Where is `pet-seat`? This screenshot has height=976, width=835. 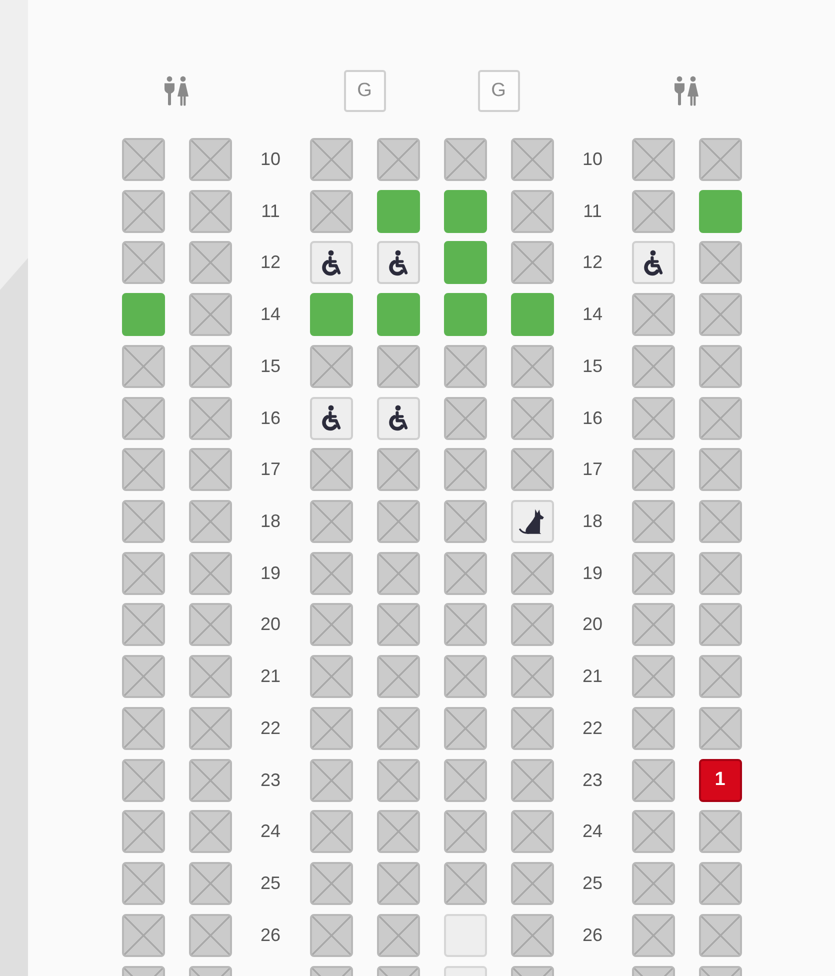
pet-seat is located at coordinates (532, 522).